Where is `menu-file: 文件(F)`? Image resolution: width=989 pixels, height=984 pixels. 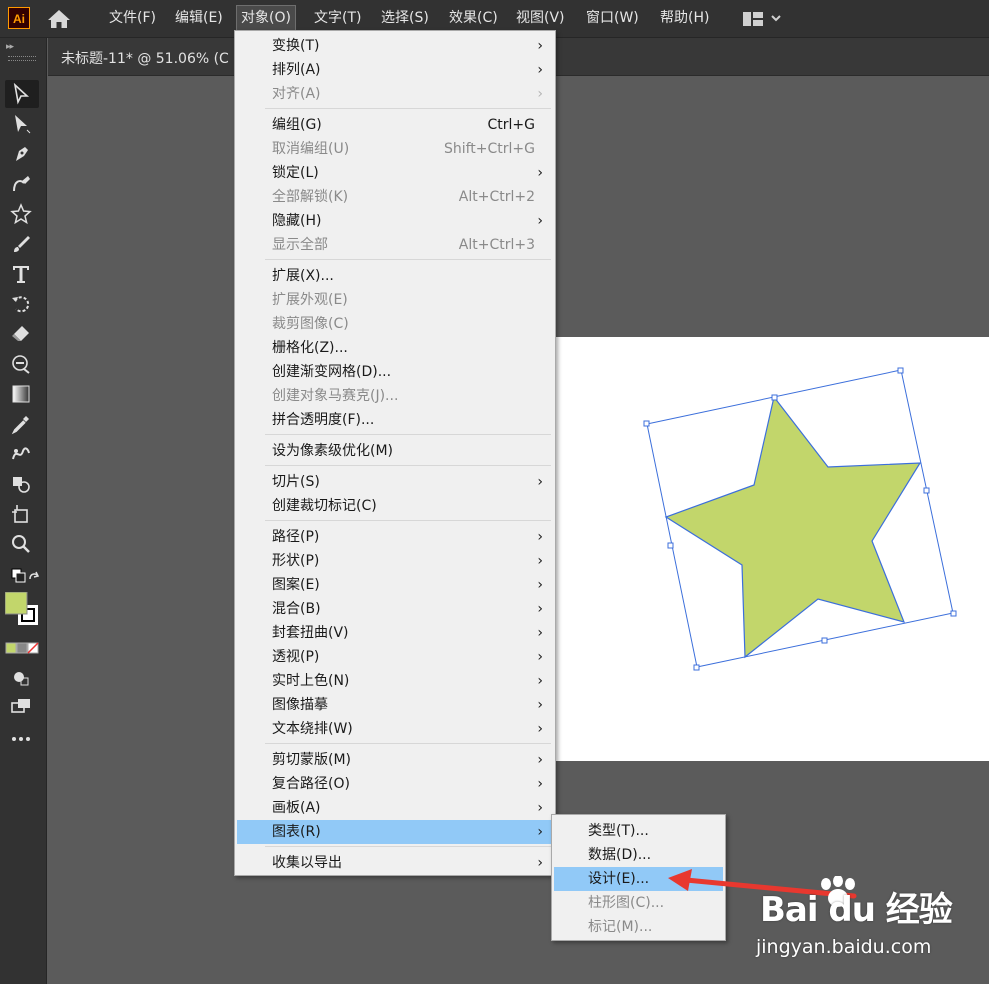
menu-file: 文件(F) is located at coordinates (132, 18).